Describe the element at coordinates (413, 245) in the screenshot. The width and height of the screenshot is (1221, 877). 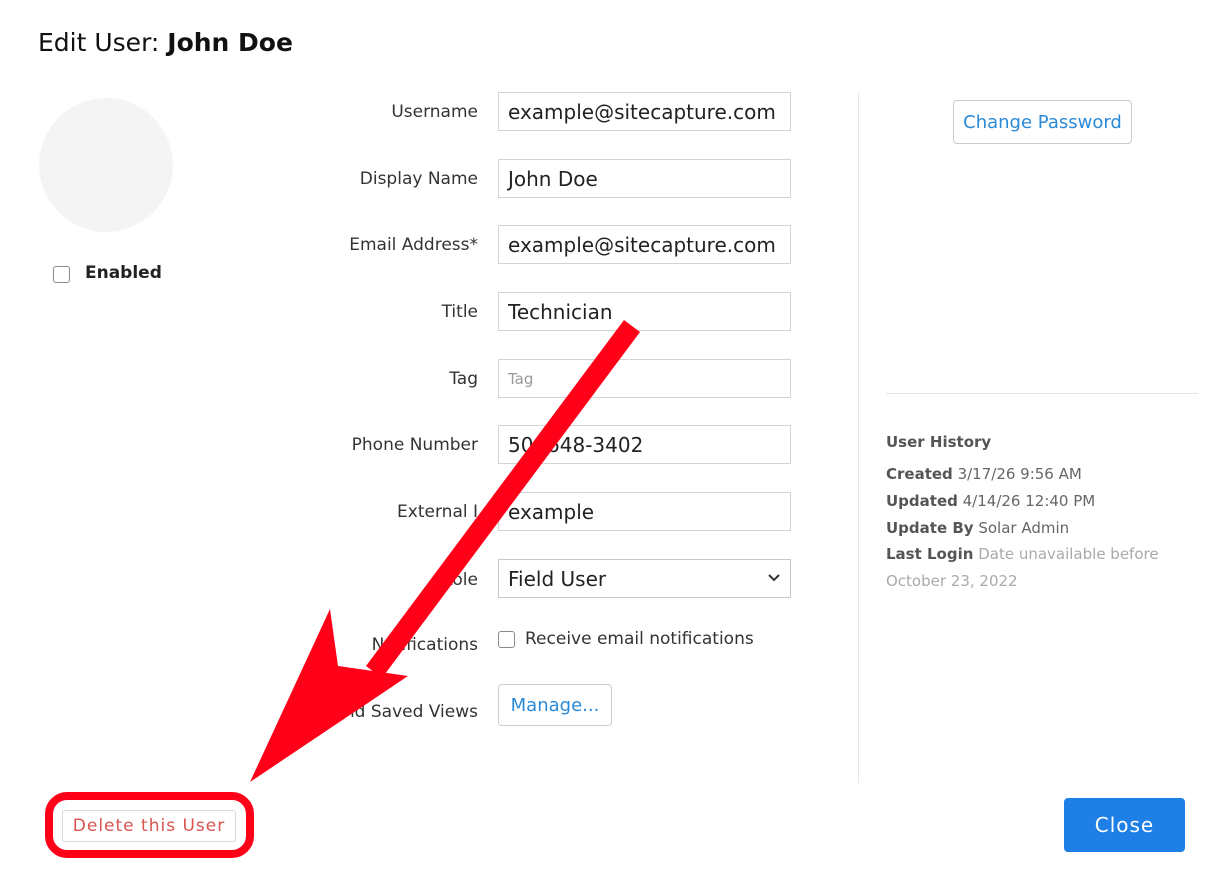
I see `email-label: Email Address*` at that location.